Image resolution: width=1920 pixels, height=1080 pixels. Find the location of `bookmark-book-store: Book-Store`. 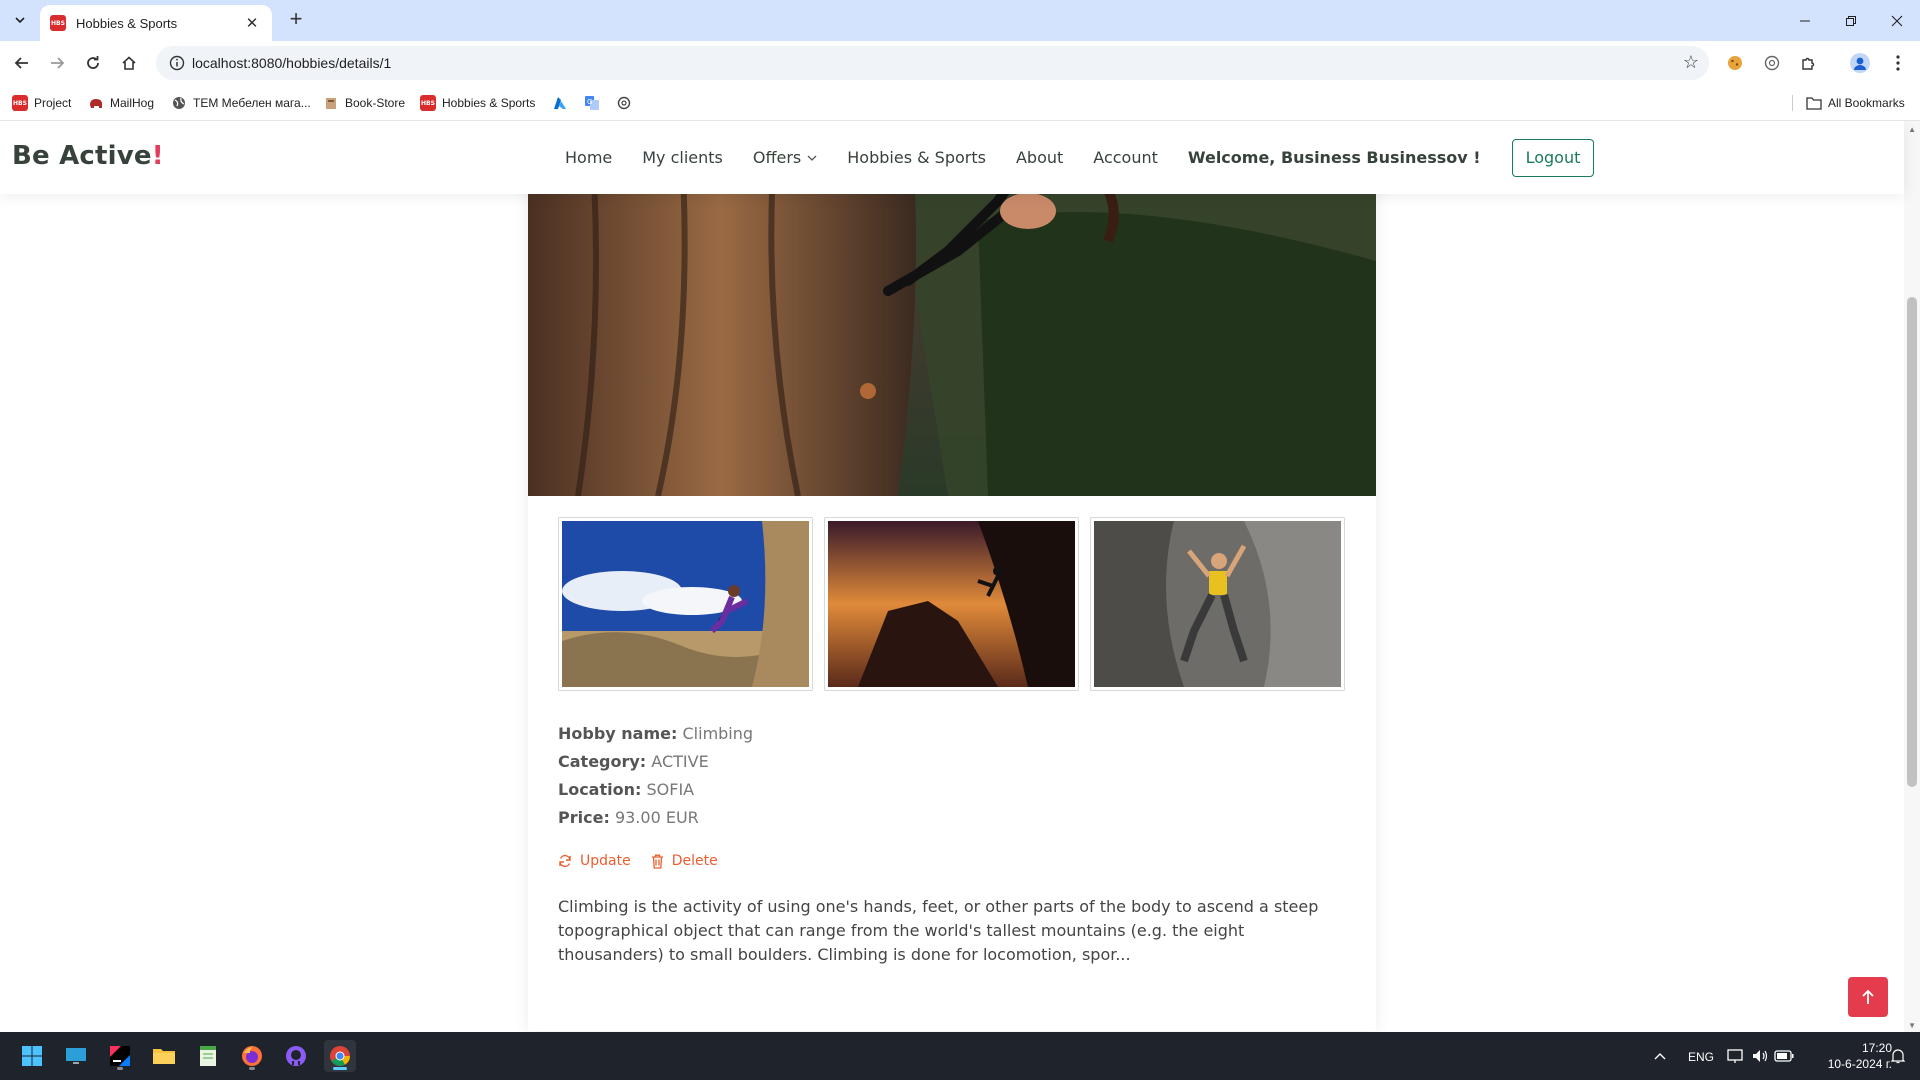

bookmark-book-store: Book-Store is located at coordinates (364, 103).